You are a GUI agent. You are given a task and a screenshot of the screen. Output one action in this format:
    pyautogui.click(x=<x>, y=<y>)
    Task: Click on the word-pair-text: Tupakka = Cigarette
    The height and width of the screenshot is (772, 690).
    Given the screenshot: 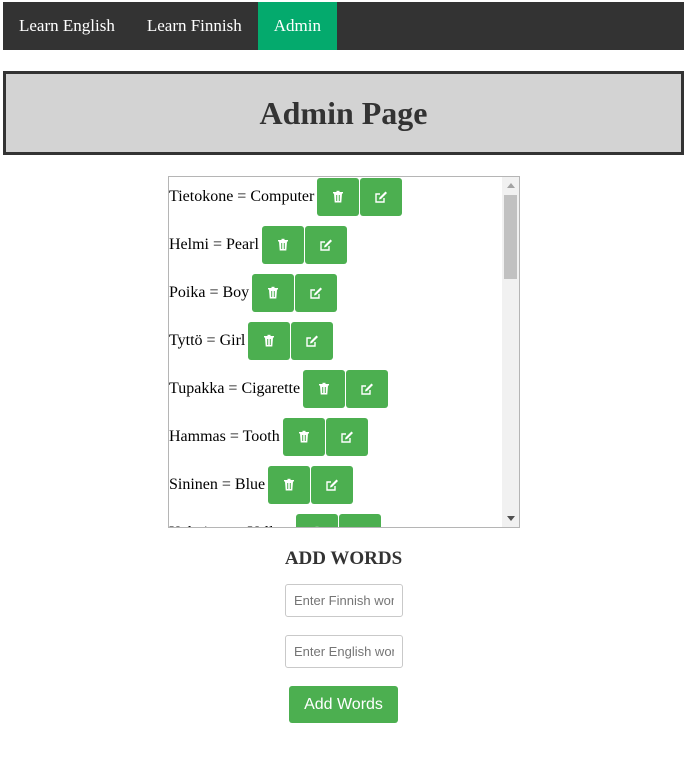 What is the action you would take?
    pyautogui.click(x=235, y=388)
    